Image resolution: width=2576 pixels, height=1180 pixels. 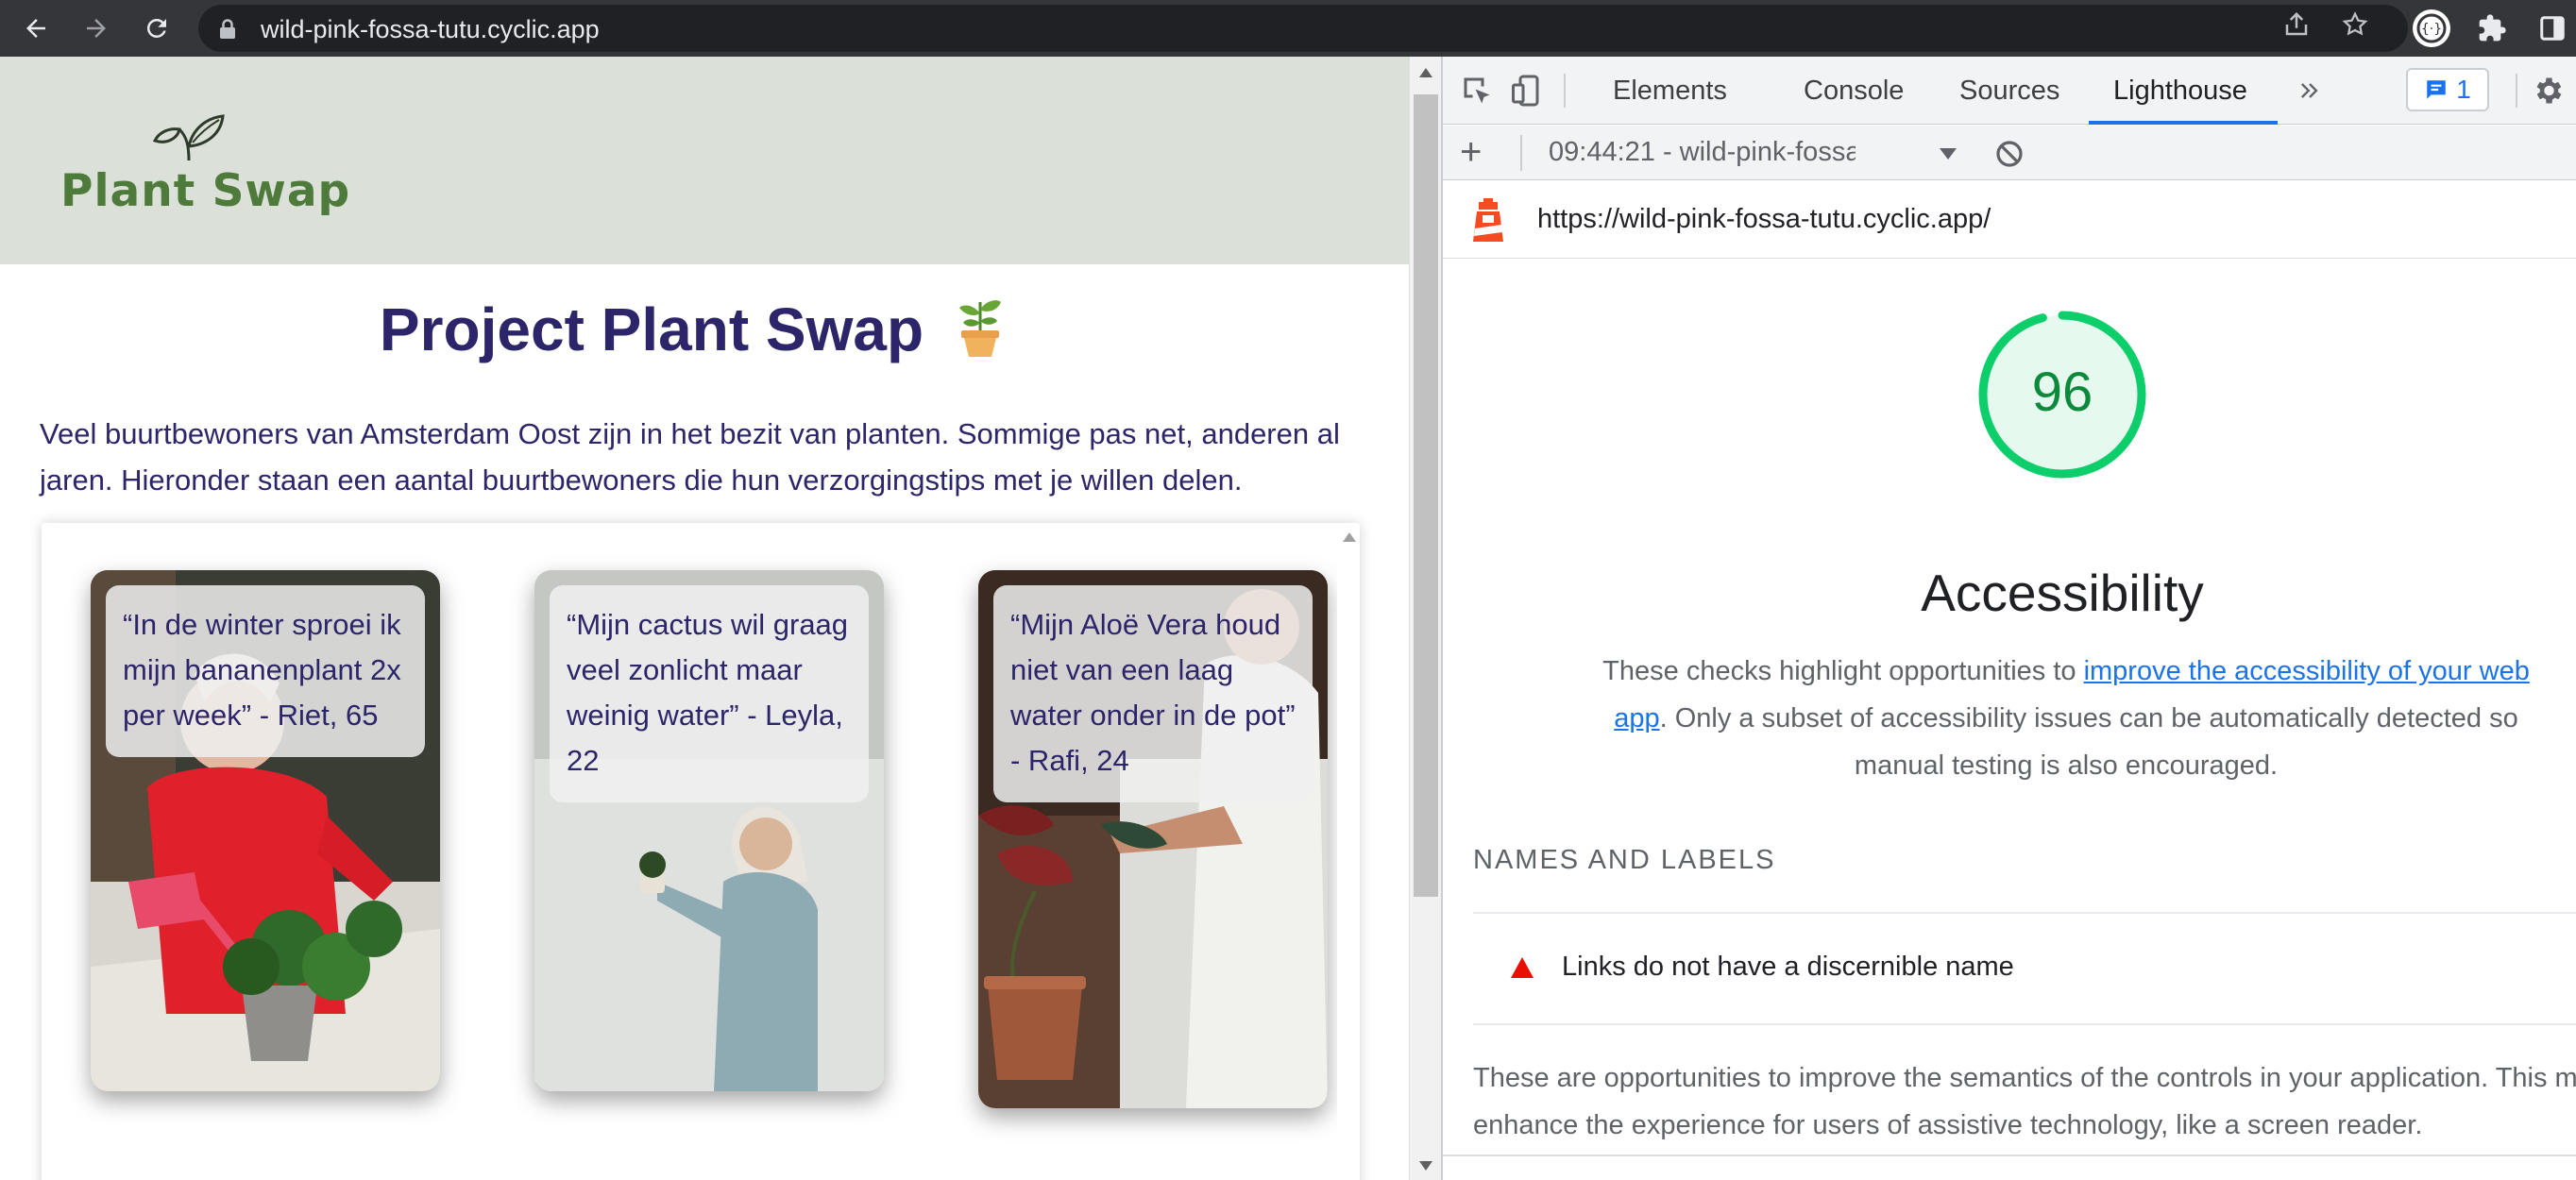 I want to click on device-toolbar-icon, so click(x=1526, y=91).